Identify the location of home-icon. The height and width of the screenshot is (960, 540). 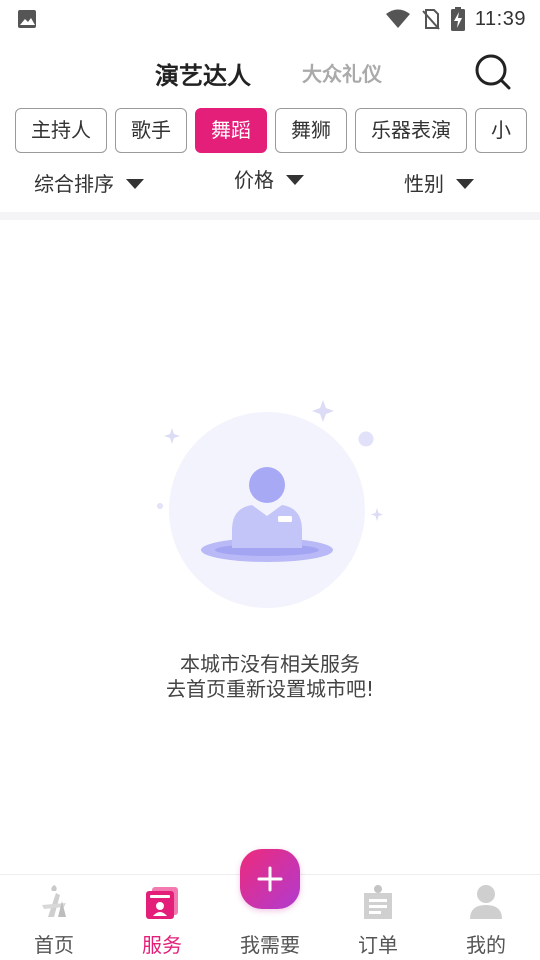
(54, 901).